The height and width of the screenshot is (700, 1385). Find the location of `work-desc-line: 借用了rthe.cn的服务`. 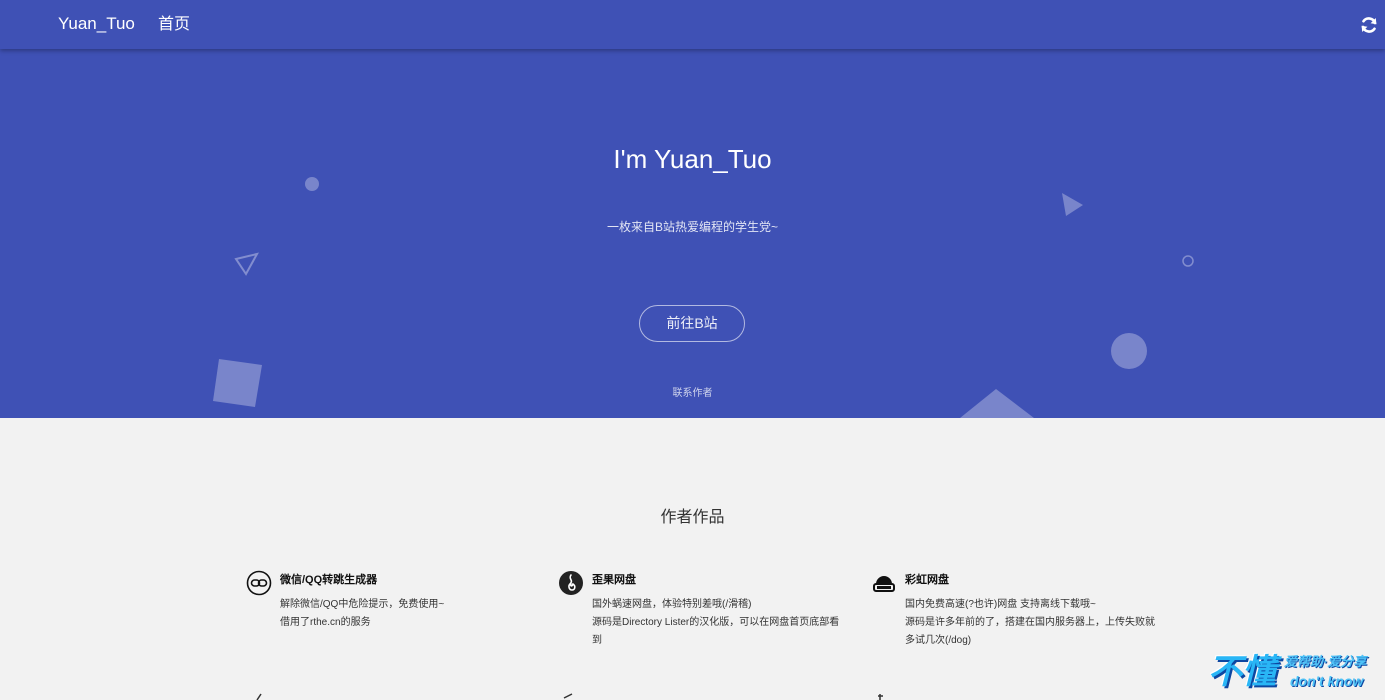

work-desc-line: 借用了rthe.cn的服务 is located at coordinates (325, 622).